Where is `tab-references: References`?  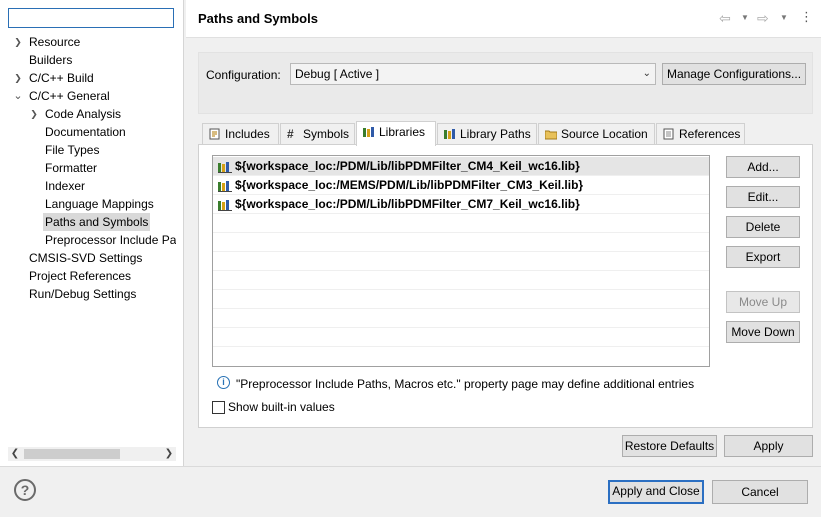 tab-references: References is located at coordinates (700, 134).